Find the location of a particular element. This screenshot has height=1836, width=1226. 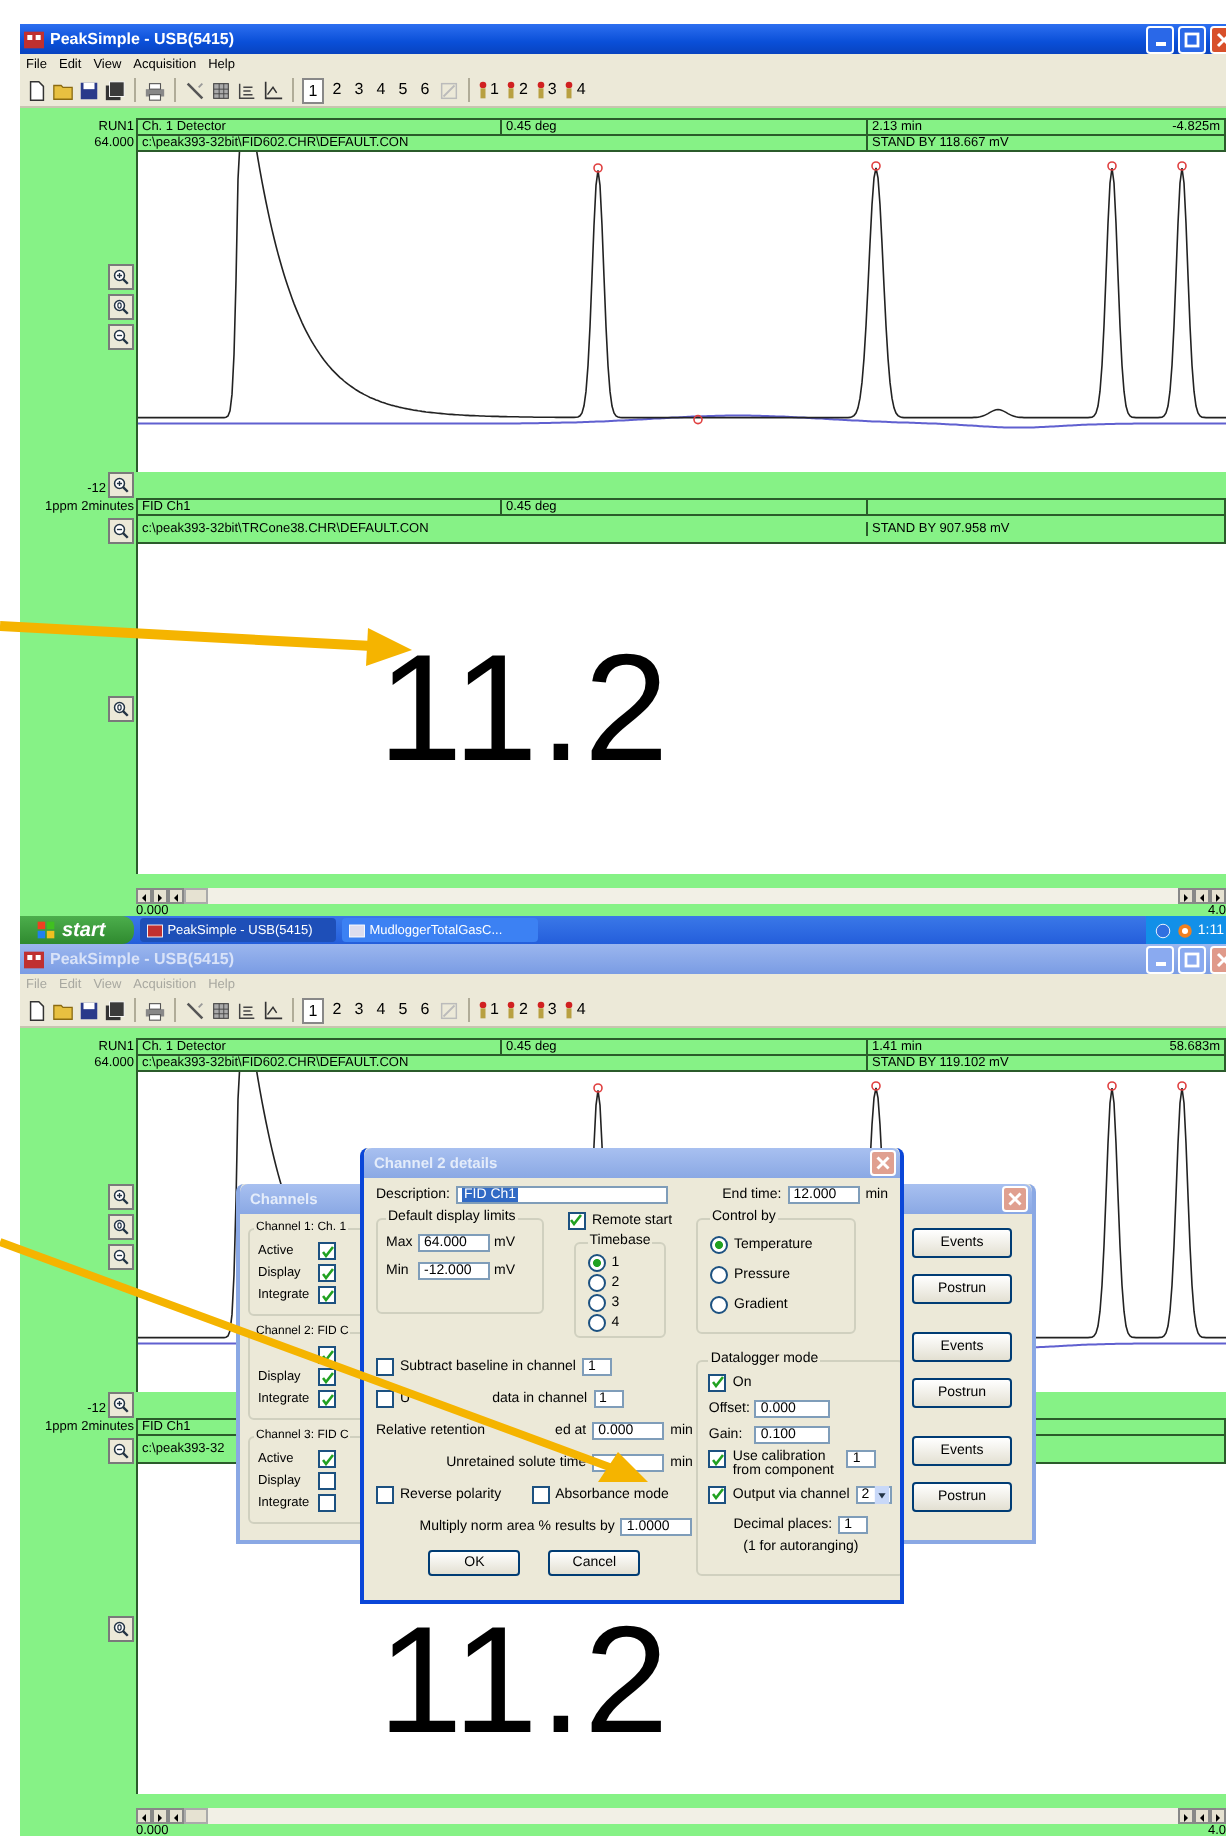

globe-icon is located at coordinates (1162, 930).